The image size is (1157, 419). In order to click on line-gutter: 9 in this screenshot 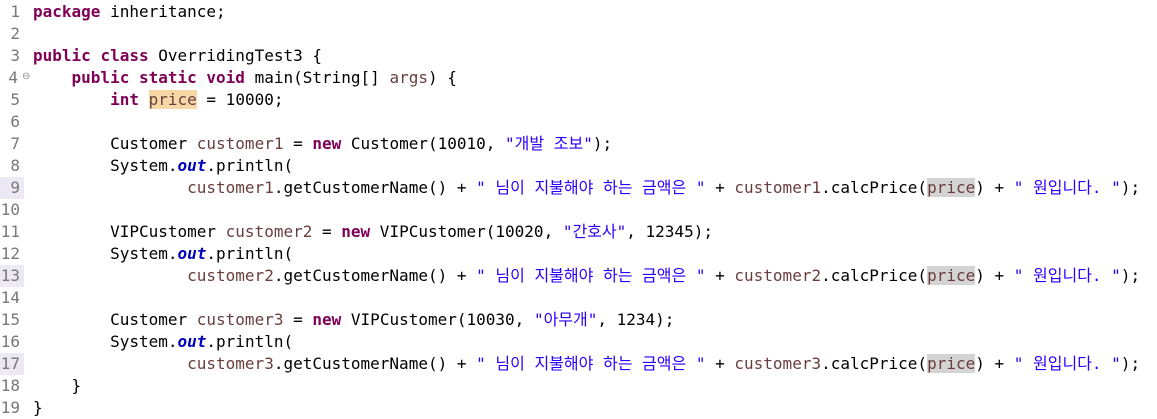, I will do `click(15, 188)`.